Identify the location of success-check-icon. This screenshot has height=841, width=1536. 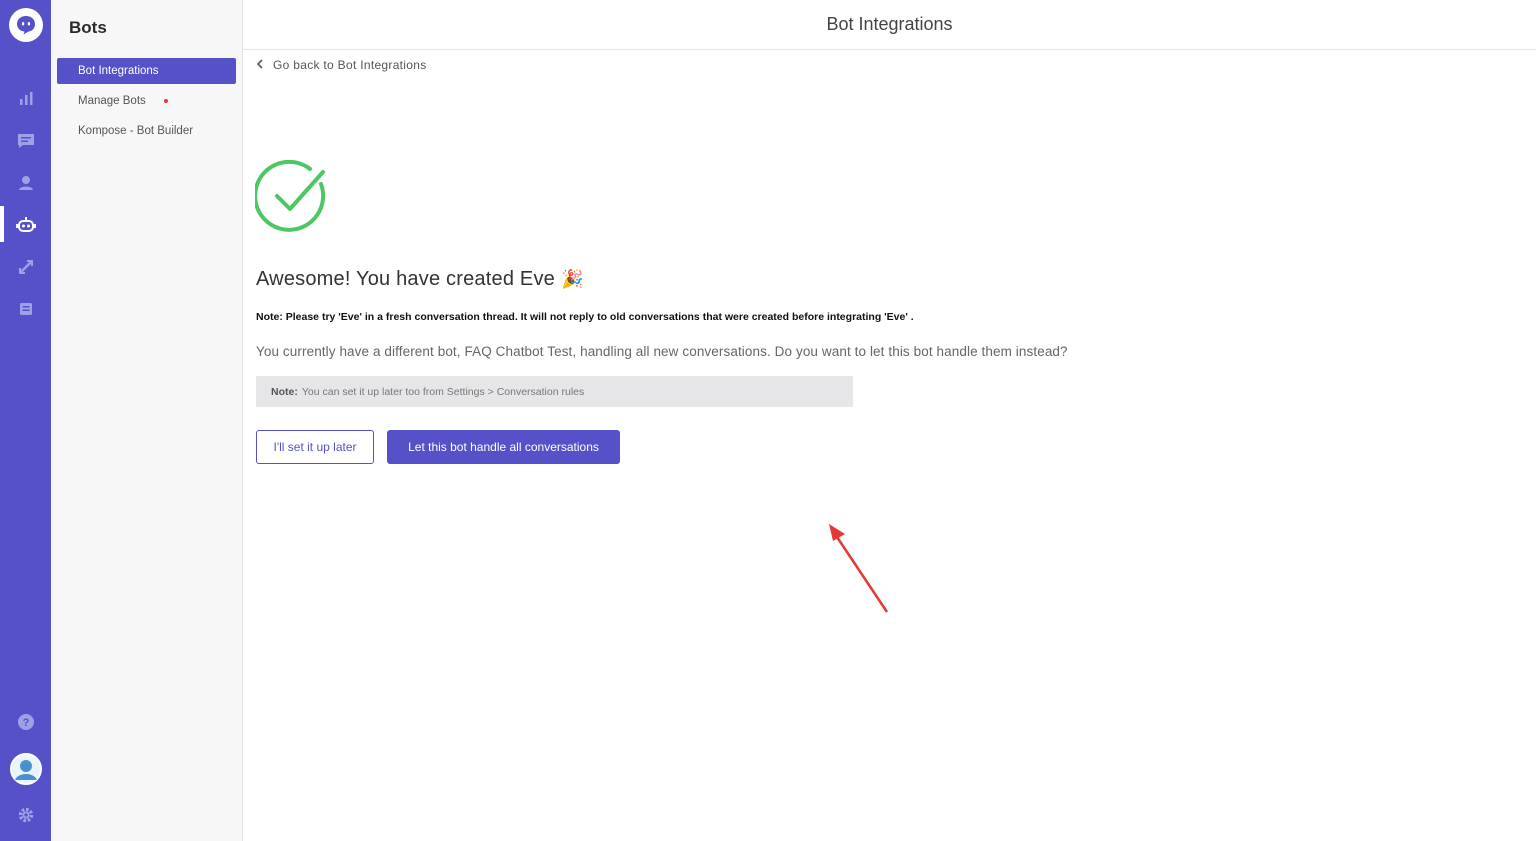
(290, 196).